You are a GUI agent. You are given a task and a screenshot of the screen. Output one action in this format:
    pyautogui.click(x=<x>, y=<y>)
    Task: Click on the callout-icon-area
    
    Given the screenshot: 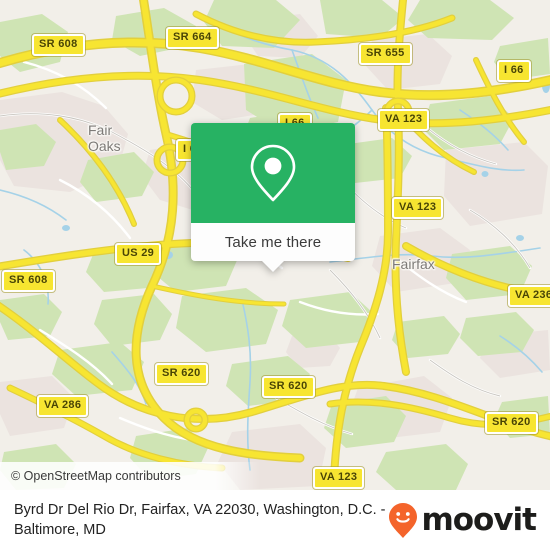 What is the action you would take?
    pyautogui.click(x=273, y=173)
    